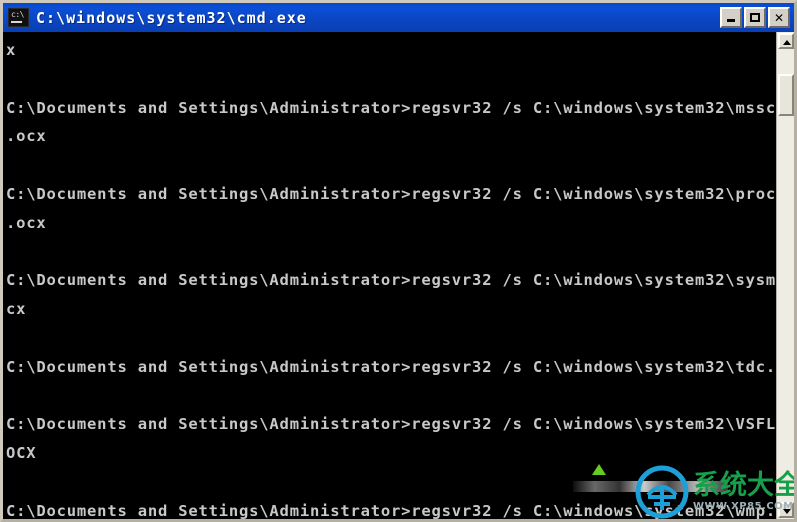 The image size is (797, 522). I want to click on maximize-icon, so click(755, 17).